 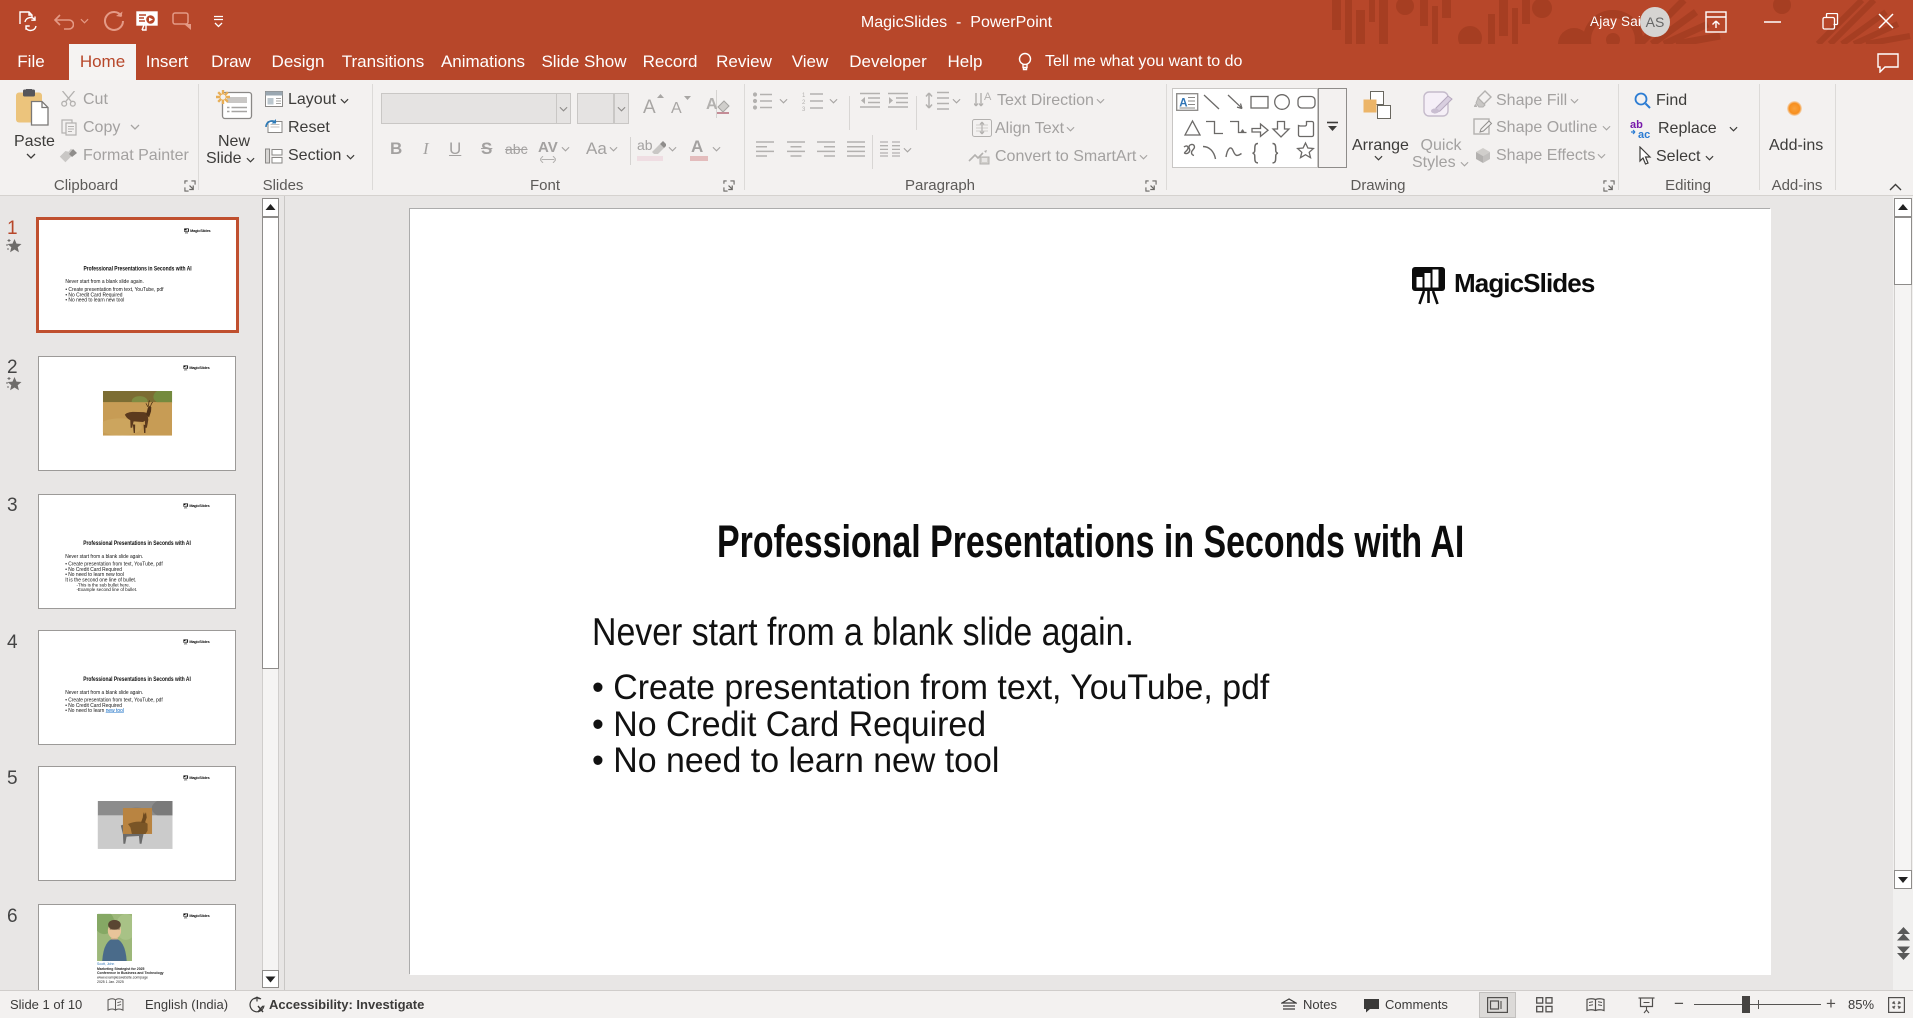 What do you see at coordinates (1644, 134) in the screenshot?
I see `svg-text: ac` at bounding box center [1644, 134].